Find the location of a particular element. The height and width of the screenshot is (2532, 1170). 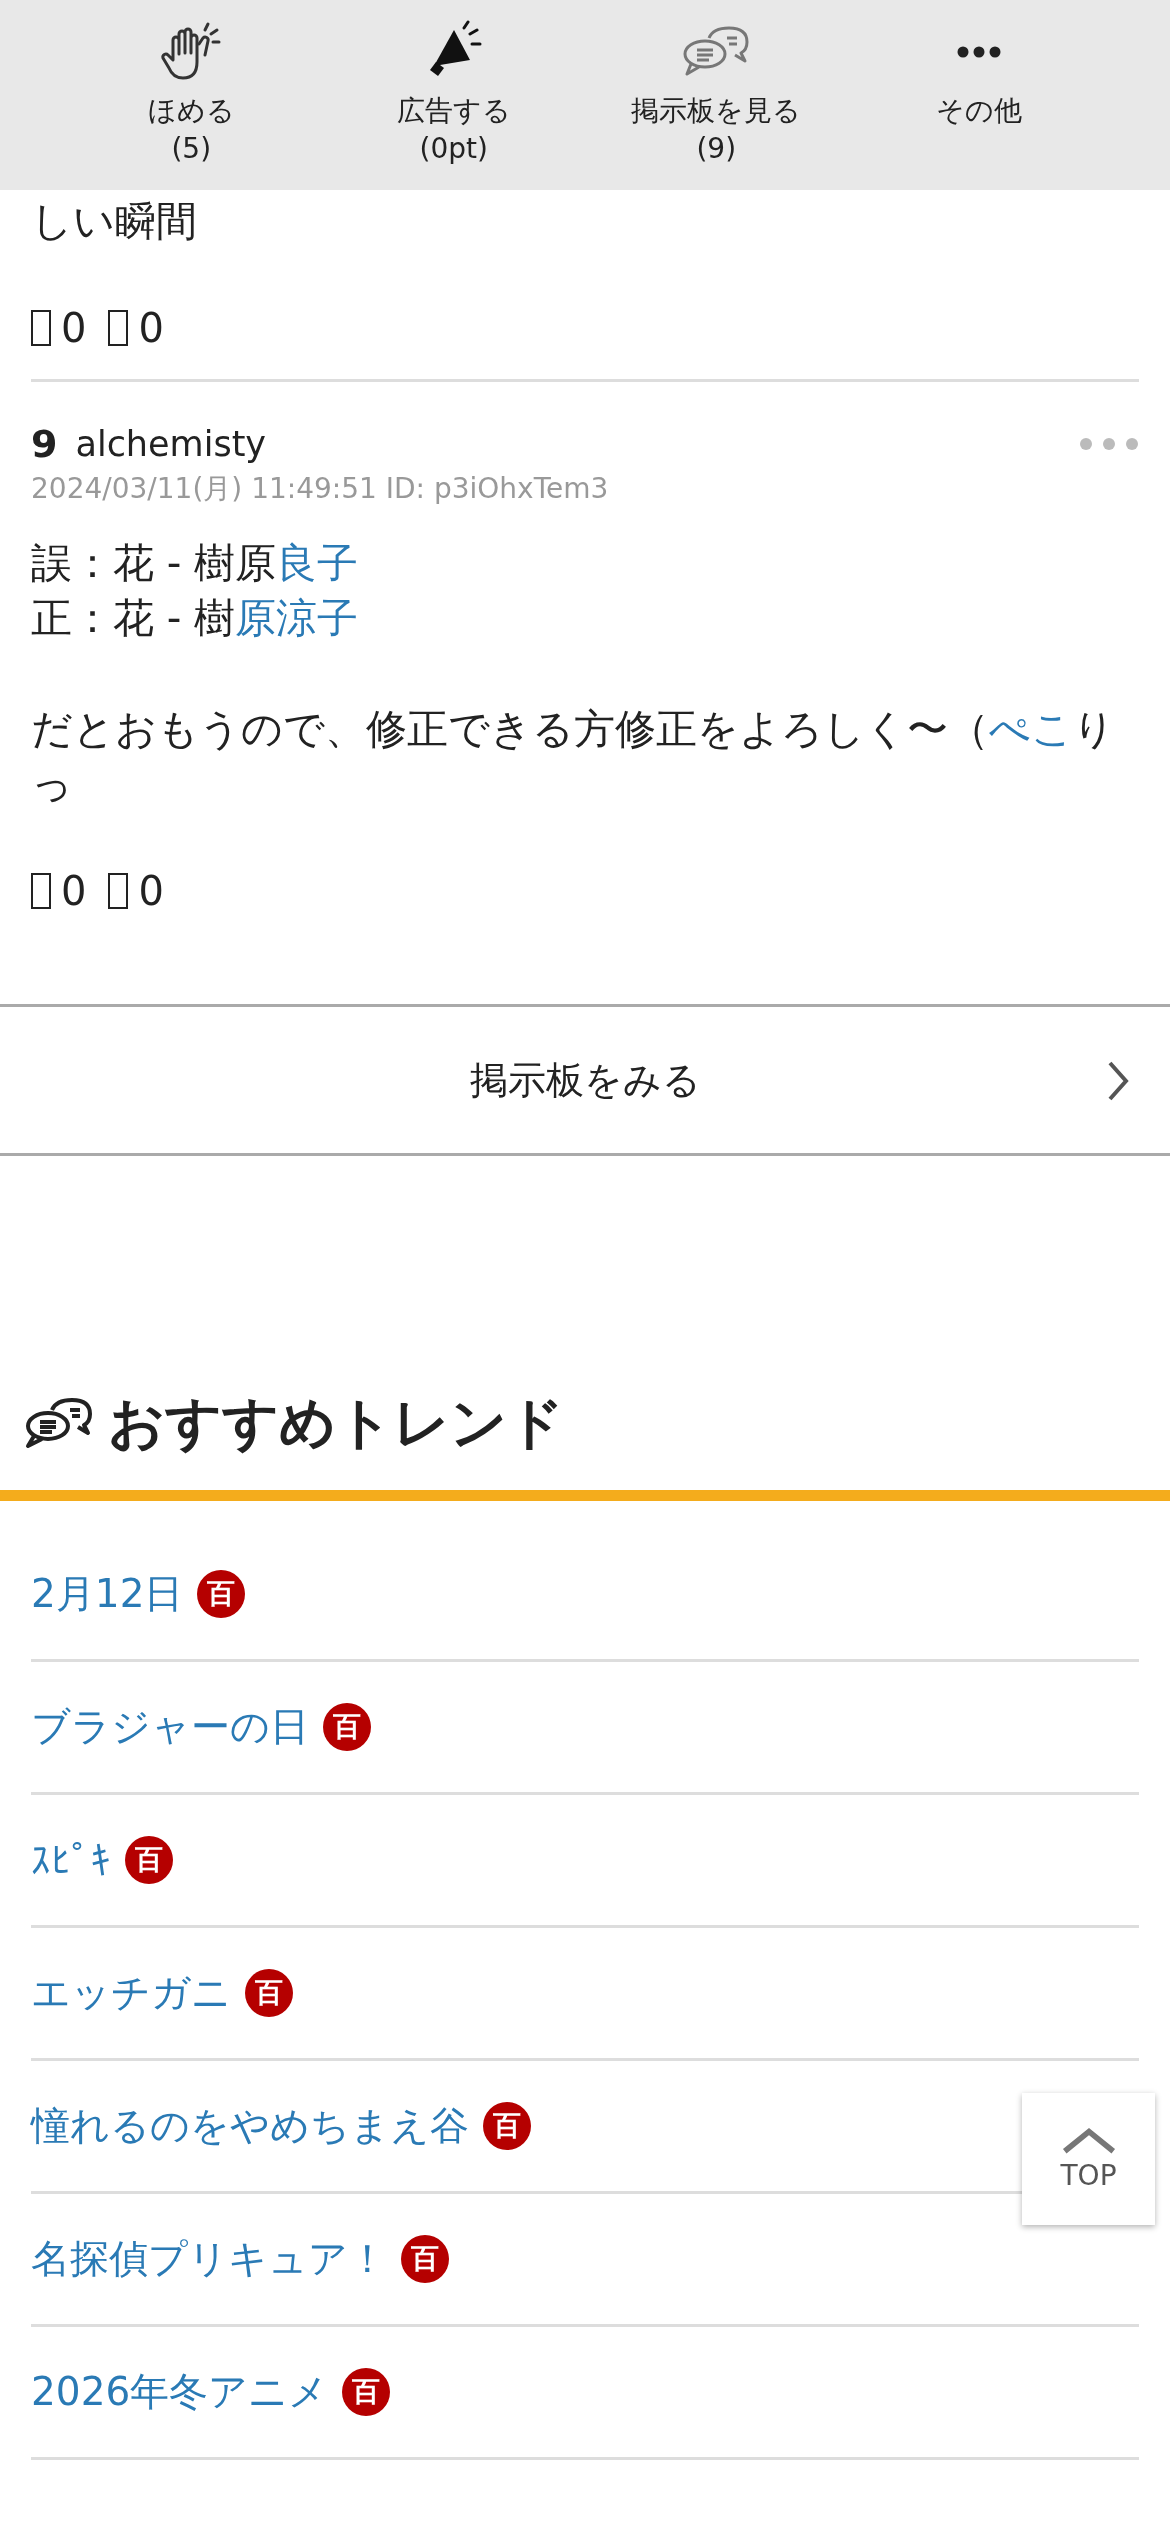

trend-link: 2月12日 is located at coordinates (107, 1594).